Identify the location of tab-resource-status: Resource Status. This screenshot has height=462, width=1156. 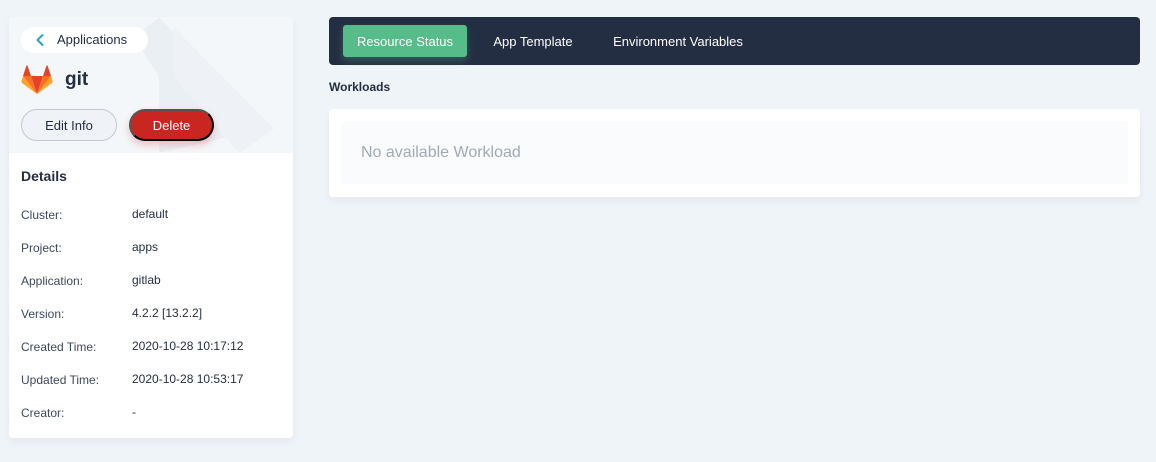
(405, 41).